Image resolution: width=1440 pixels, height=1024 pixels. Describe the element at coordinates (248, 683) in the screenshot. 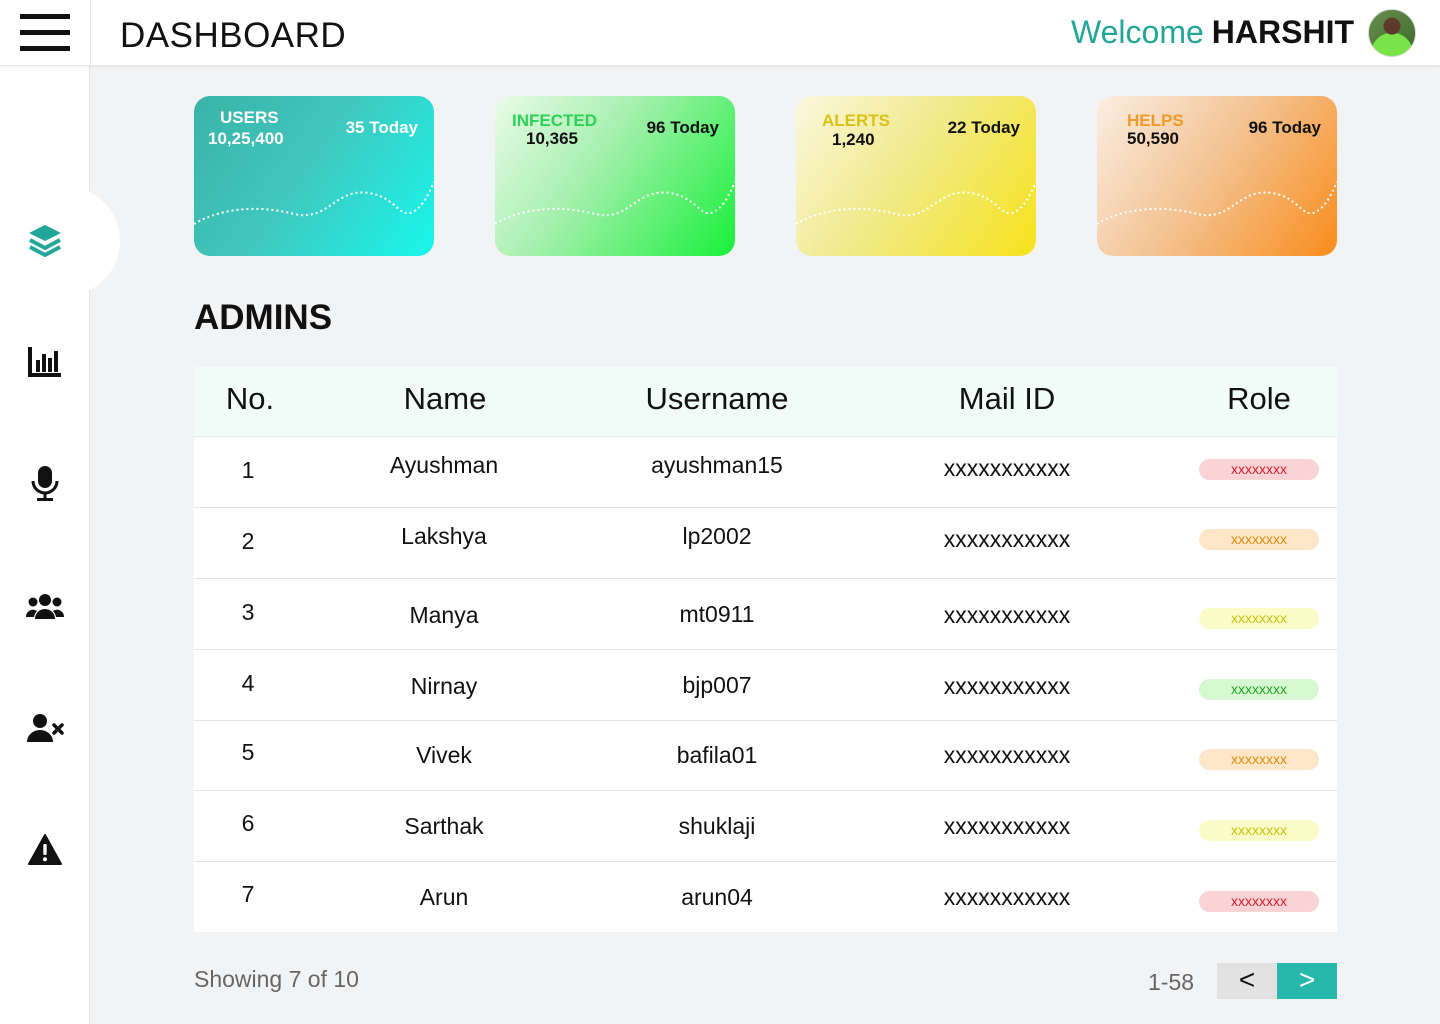

I see `row-number: 4` at that location.